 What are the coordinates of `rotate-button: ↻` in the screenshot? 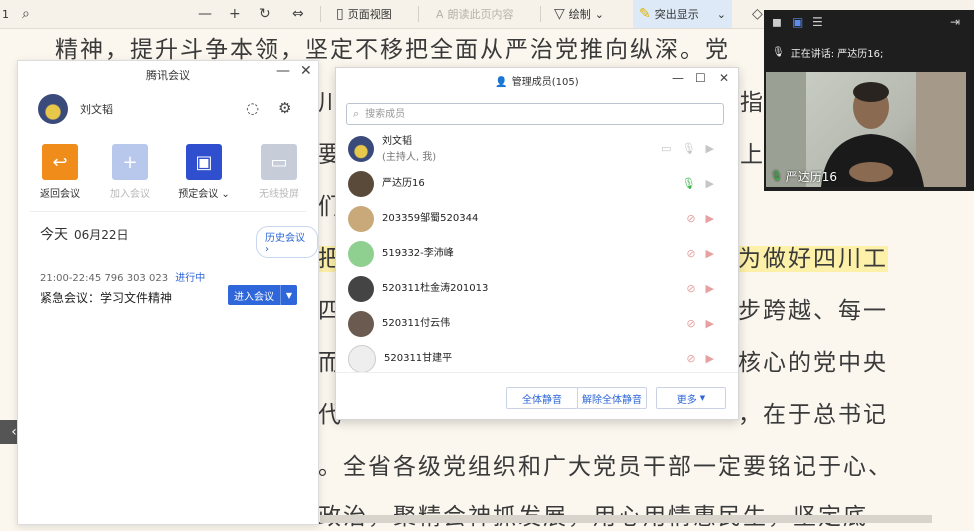 It's located at (265, 14).